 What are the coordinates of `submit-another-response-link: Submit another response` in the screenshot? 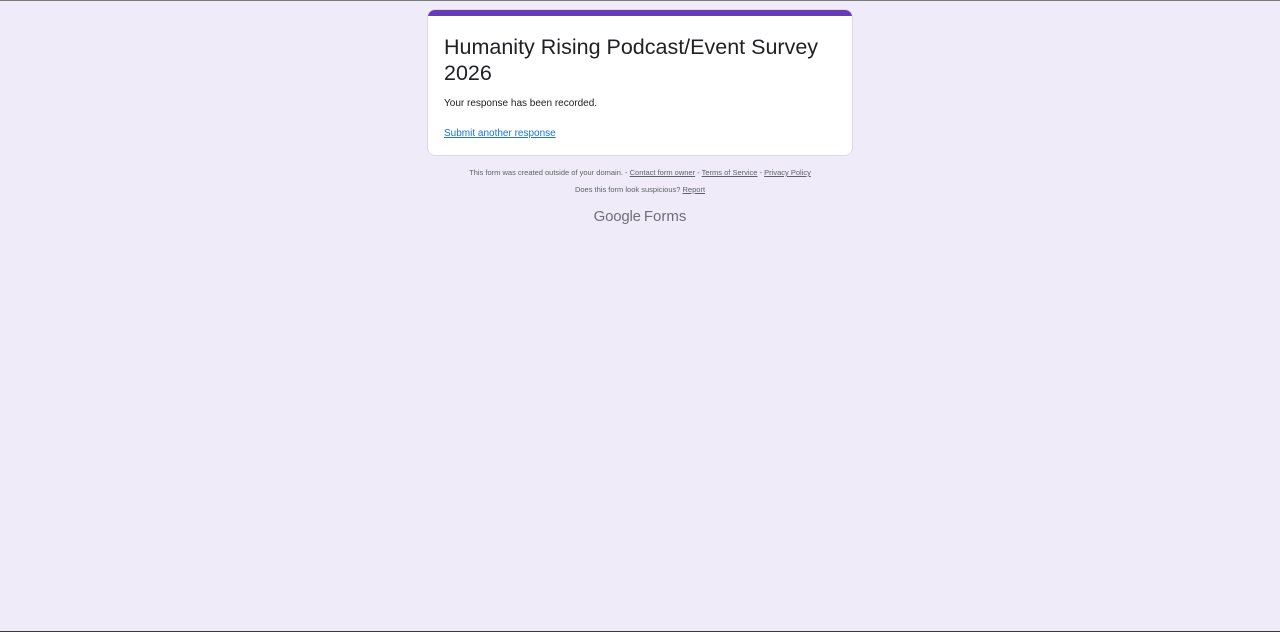 It's located at (500, 134).